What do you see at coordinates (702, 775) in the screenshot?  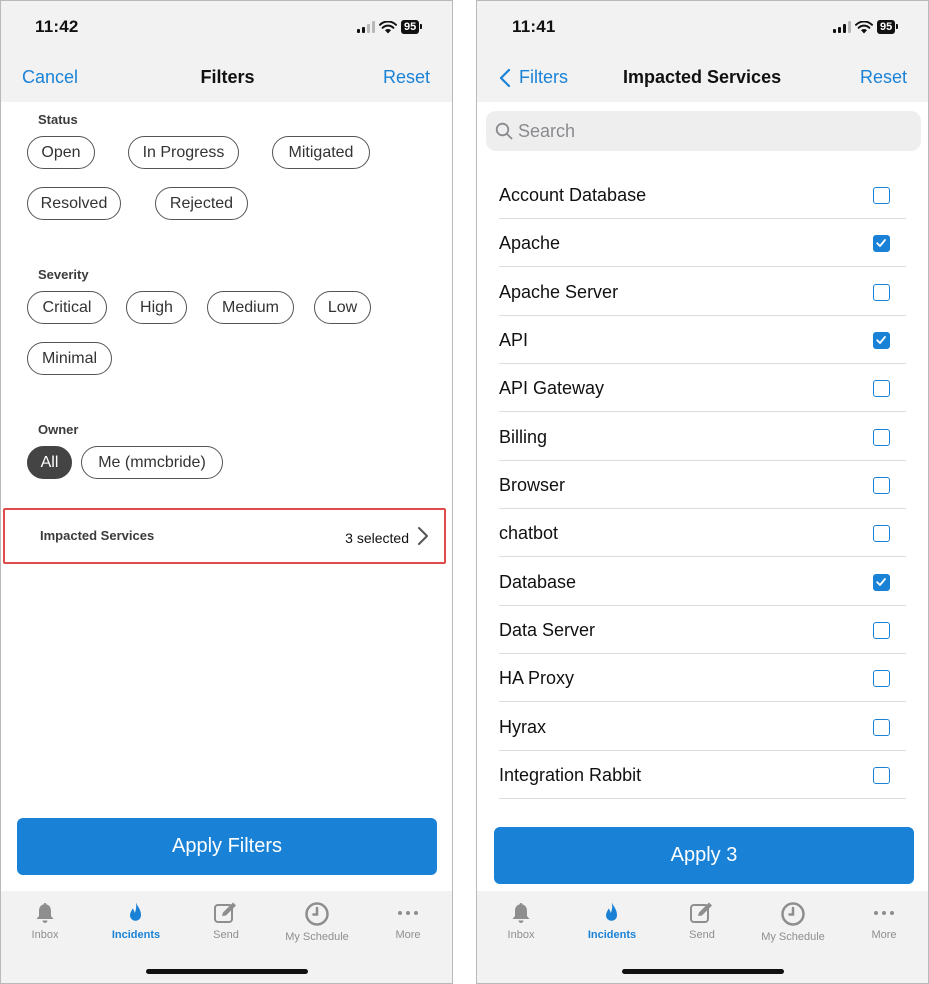 I see `service-row-integration-rabbit: Integration Rabbit` at bounding box center [702, 775].